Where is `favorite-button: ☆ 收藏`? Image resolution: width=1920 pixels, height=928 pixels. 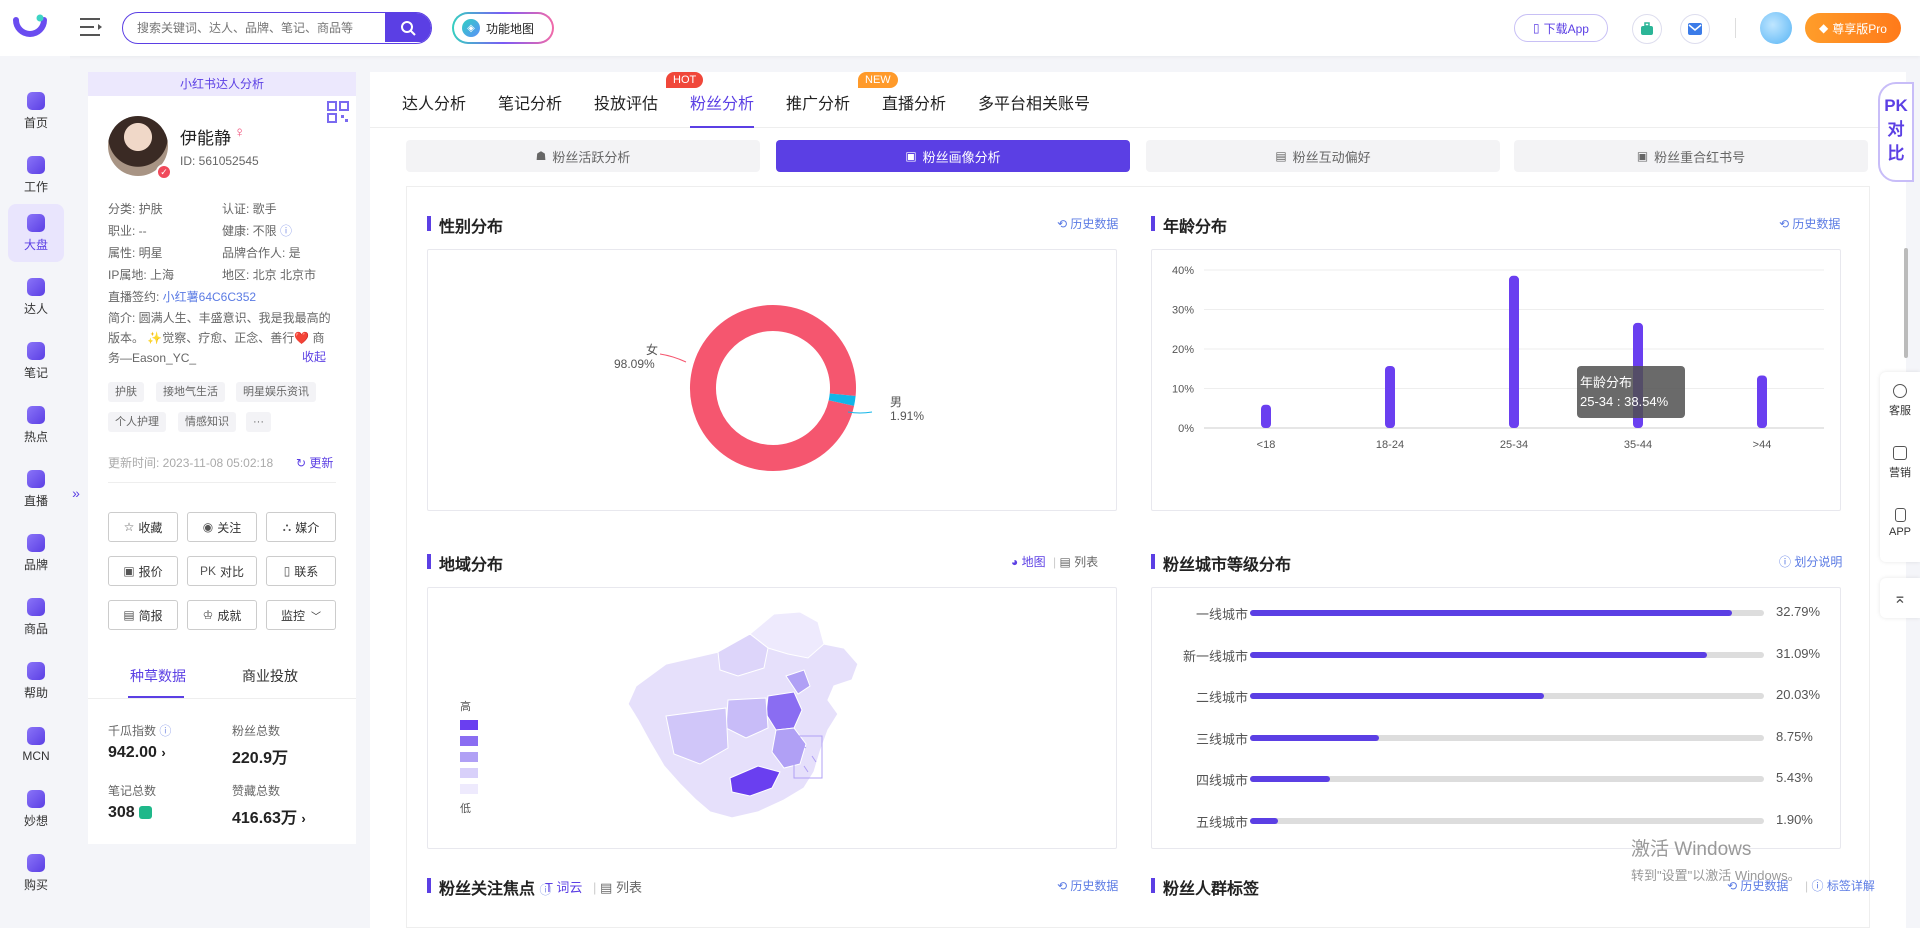
favorite-button: ☆ 收藏 is located at coordinates (143, 527).